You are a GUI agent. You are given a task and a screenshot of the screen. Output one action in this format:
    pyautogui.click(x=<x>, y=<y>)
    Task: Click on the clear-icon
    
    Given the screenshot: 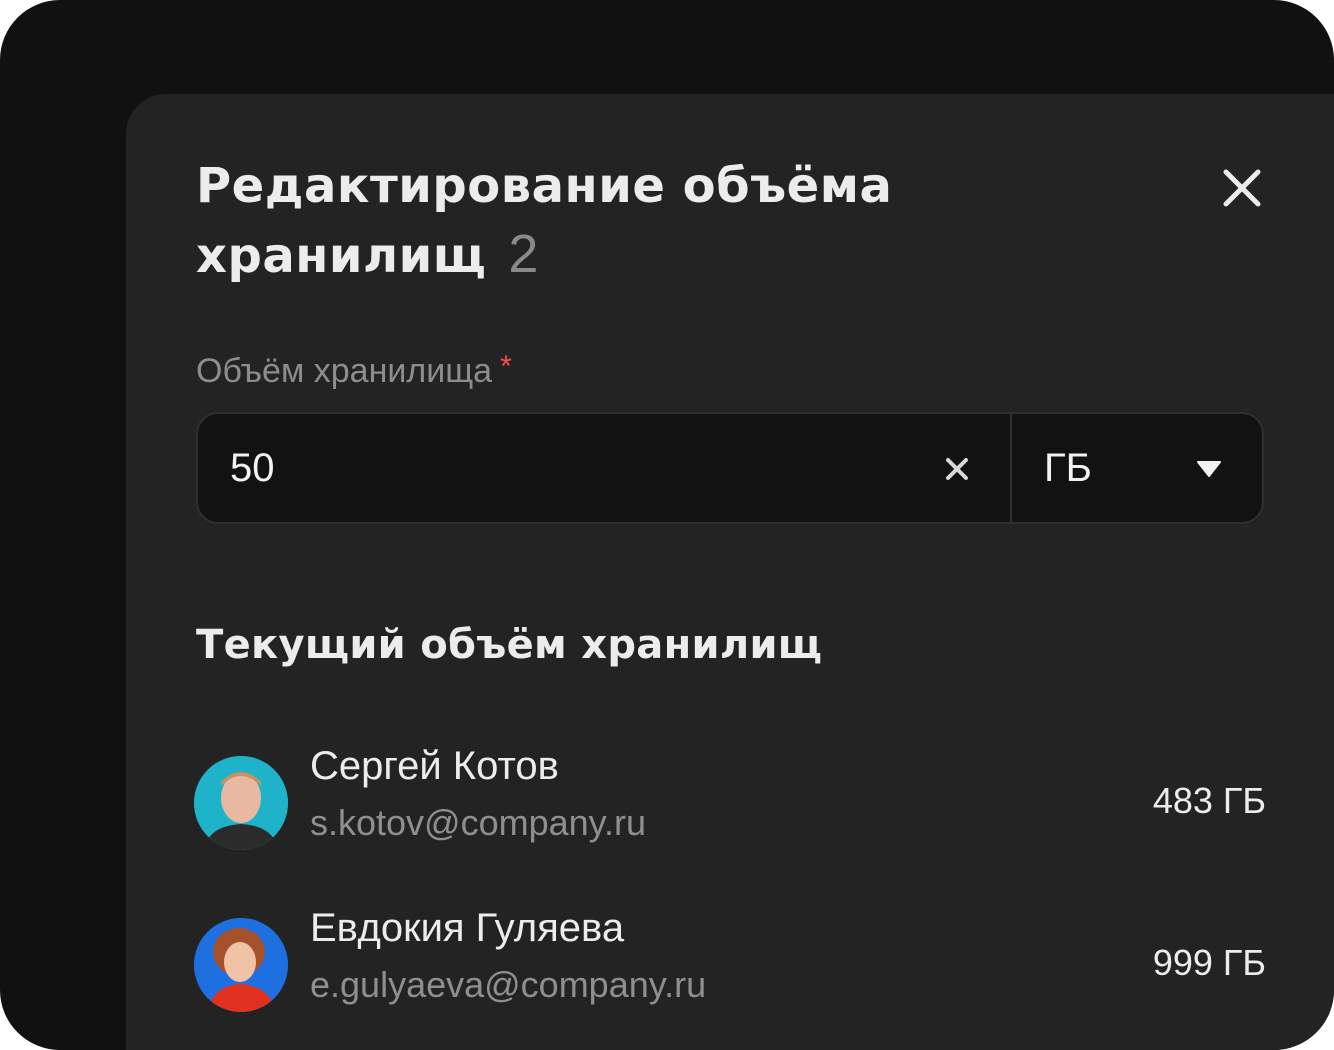 What is the action you would take?
    pyautogui.click(x=957, y=469)
    